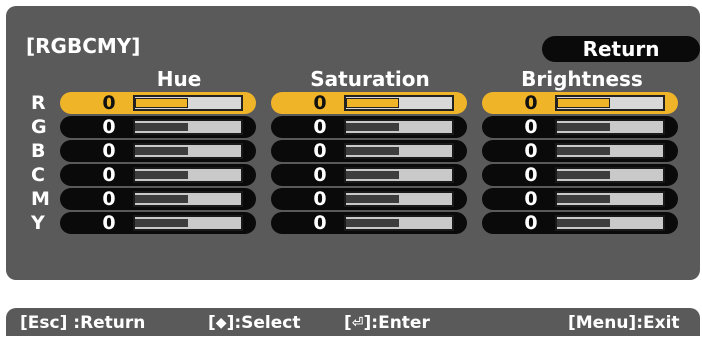 Image resolution: width=702 pixels, height=338 pixels. Describe the element at coordinates (83, 46) in the screenshot. I see `page-title: [RGBCMY]` at that location.